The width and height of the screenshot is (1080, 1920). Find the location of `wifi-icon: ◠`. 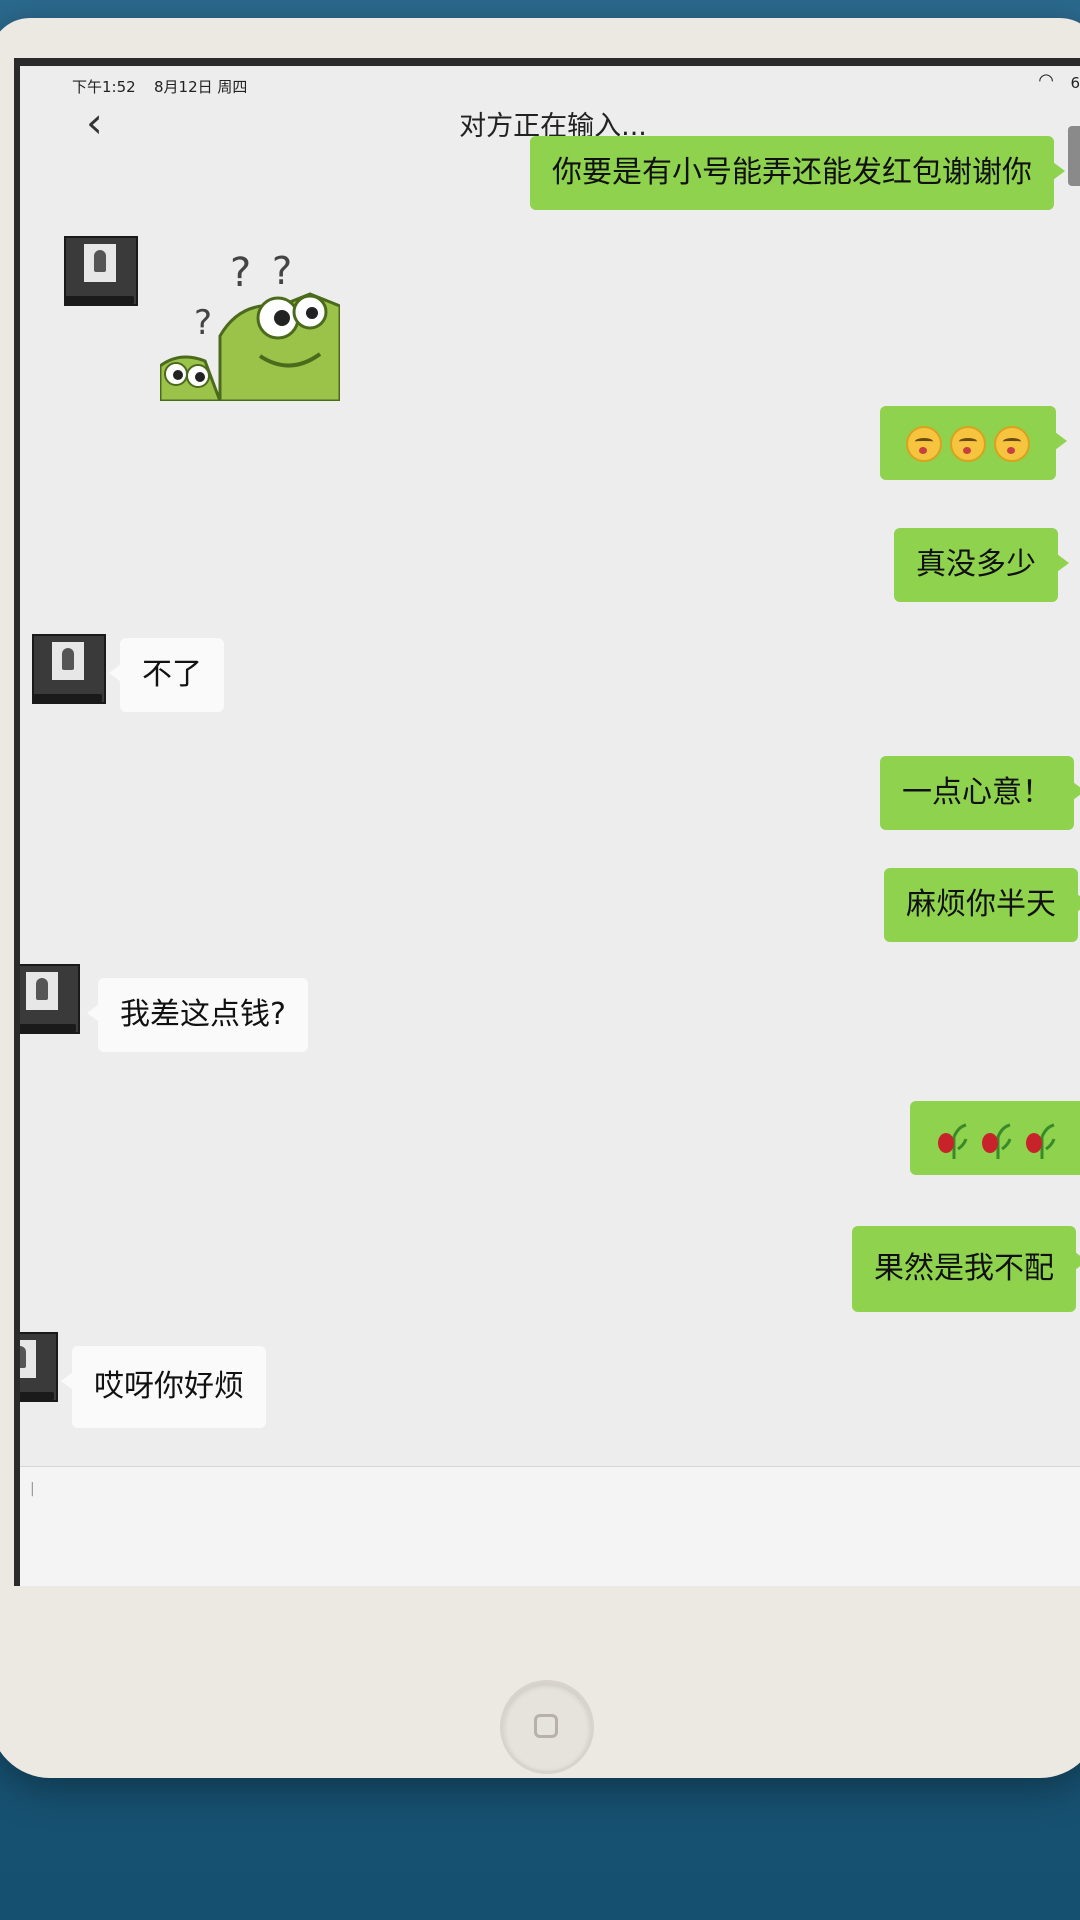

wifi-icon: ◠ is located at coordinates (1046, 80).